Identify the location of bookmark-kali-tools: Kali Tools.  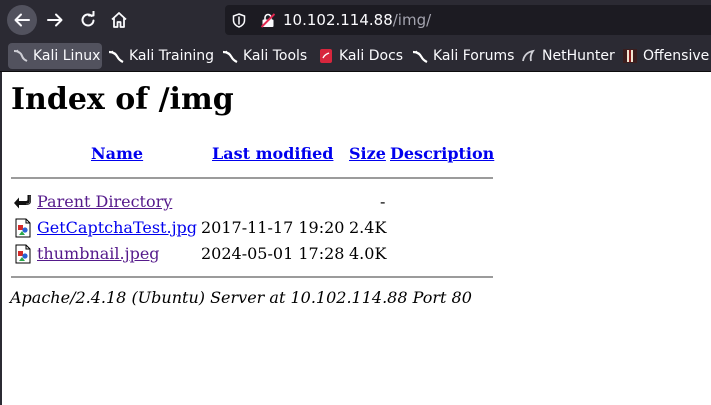
(264, 56).